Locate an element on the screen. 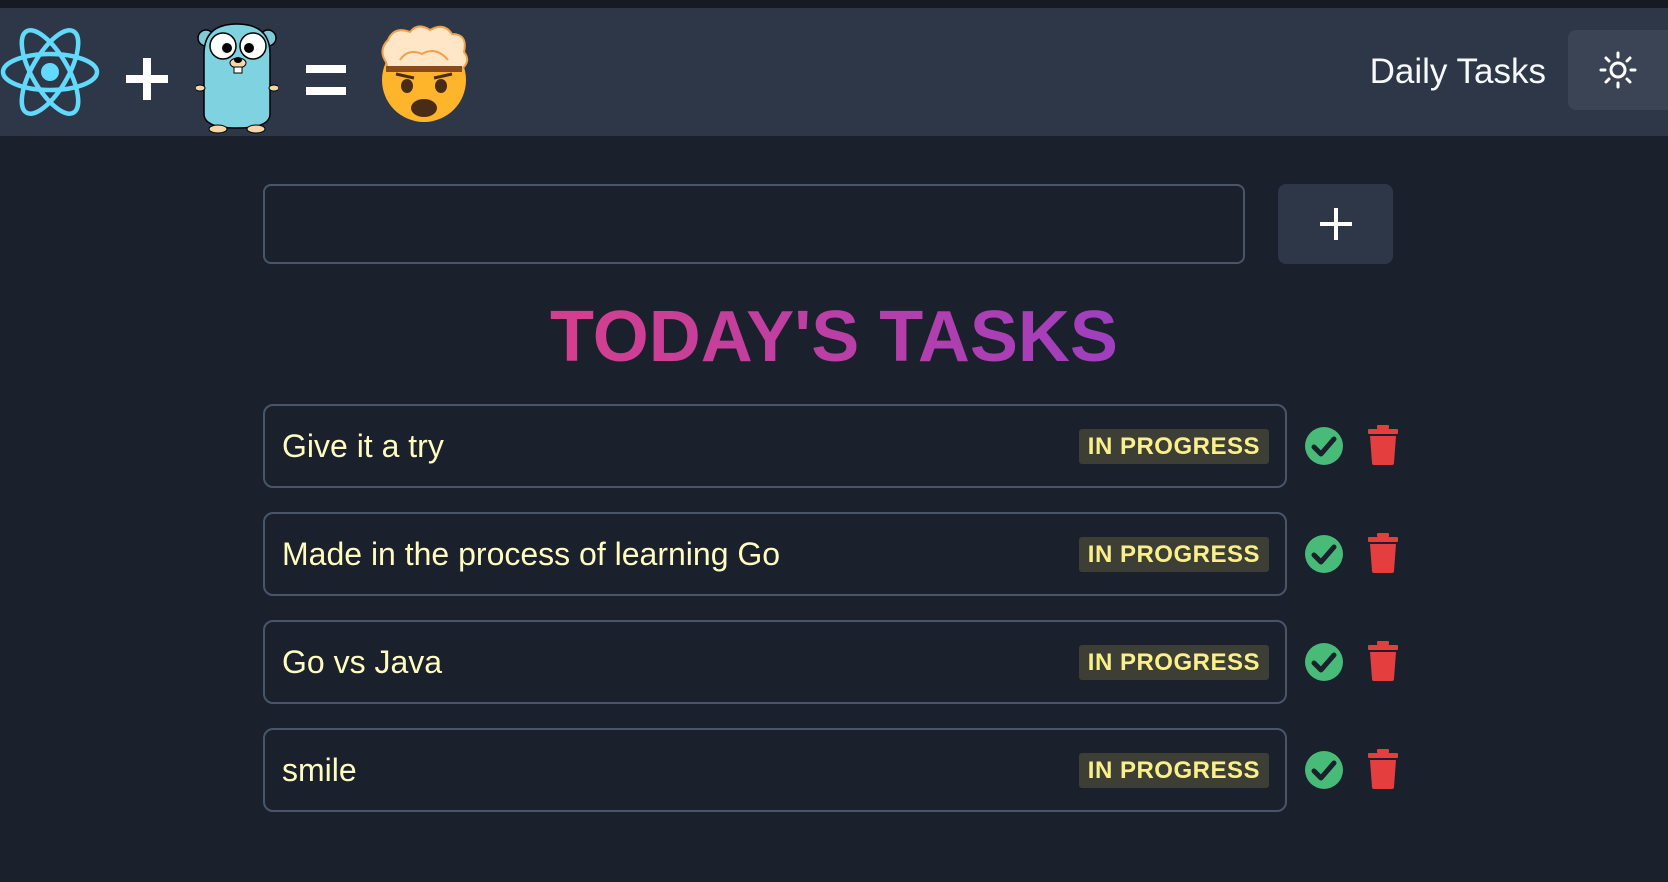  task-item: smile IN PROGRESS is located at coordinates (775, 770).